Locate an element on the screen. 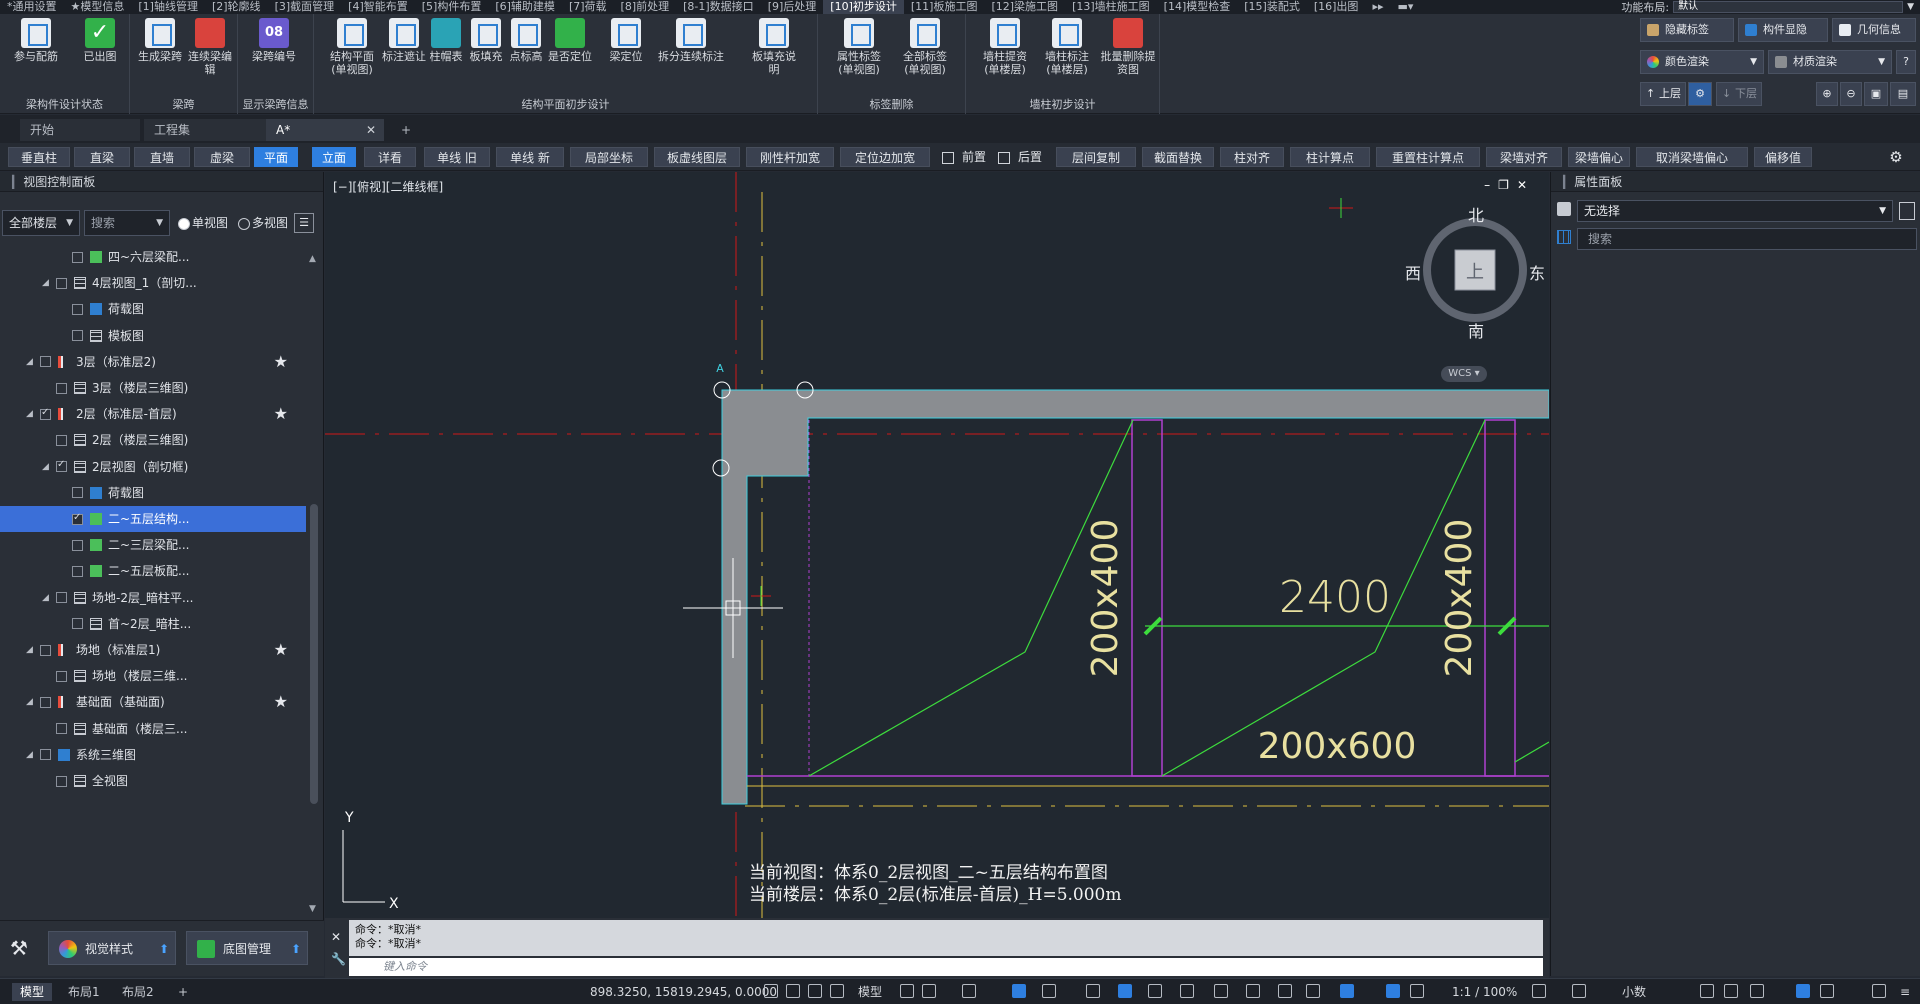 The height and width of the screenshot is (1004, 1920). zoom-out-button: ⊖ is located at coordinates (1851, 94).